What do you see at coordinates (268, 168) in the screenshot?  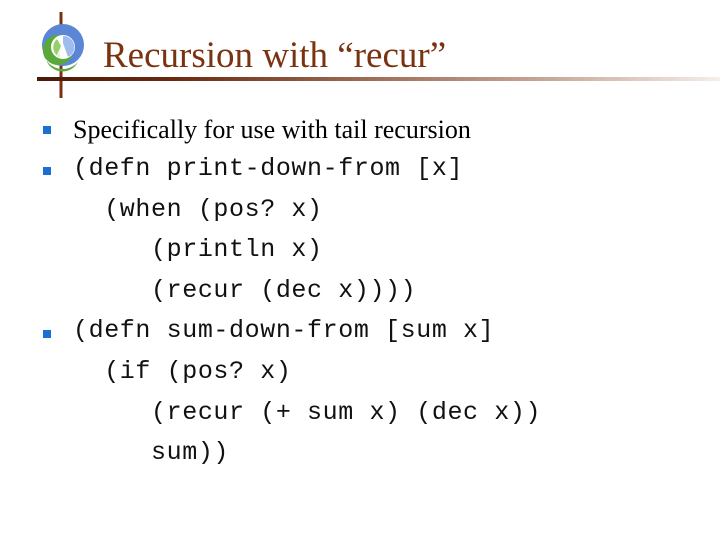 I see `code-line: (defn print-down-from [x]` at bounding box center [268, 168].